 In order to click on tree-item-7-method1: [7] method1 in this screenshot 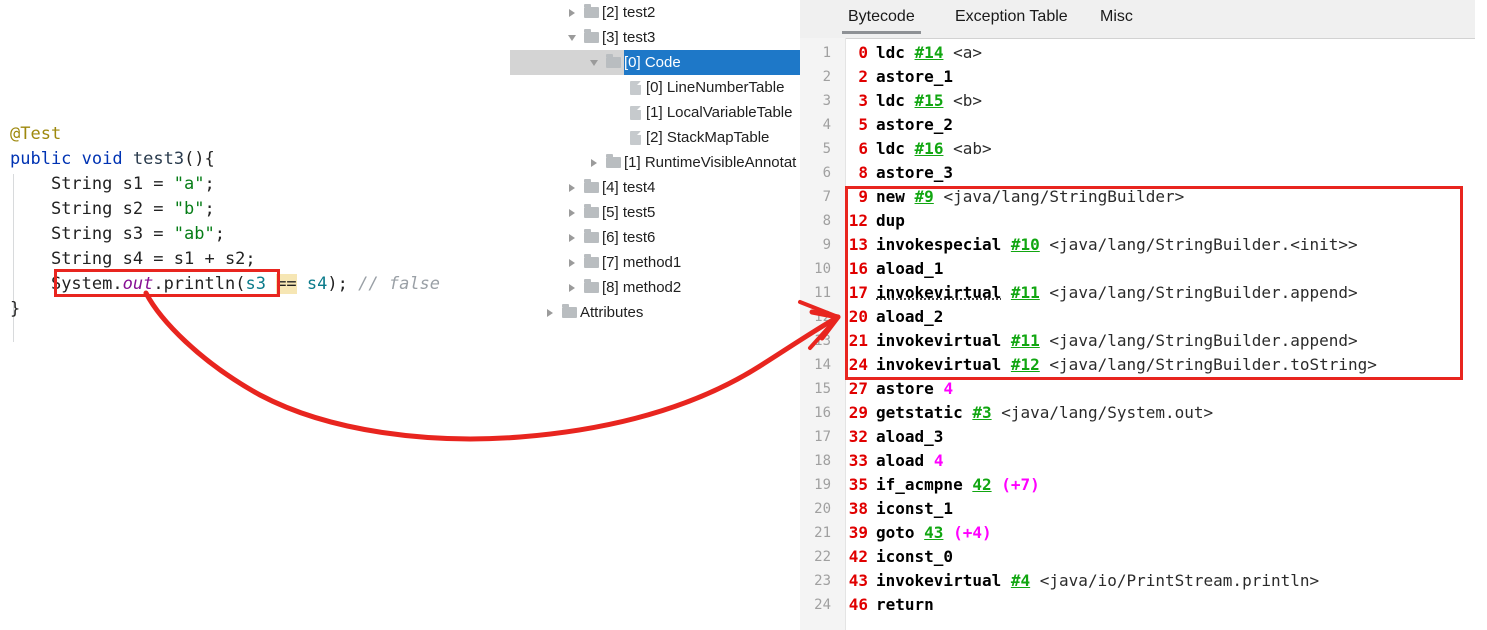, I will do `click(655, 262)`.